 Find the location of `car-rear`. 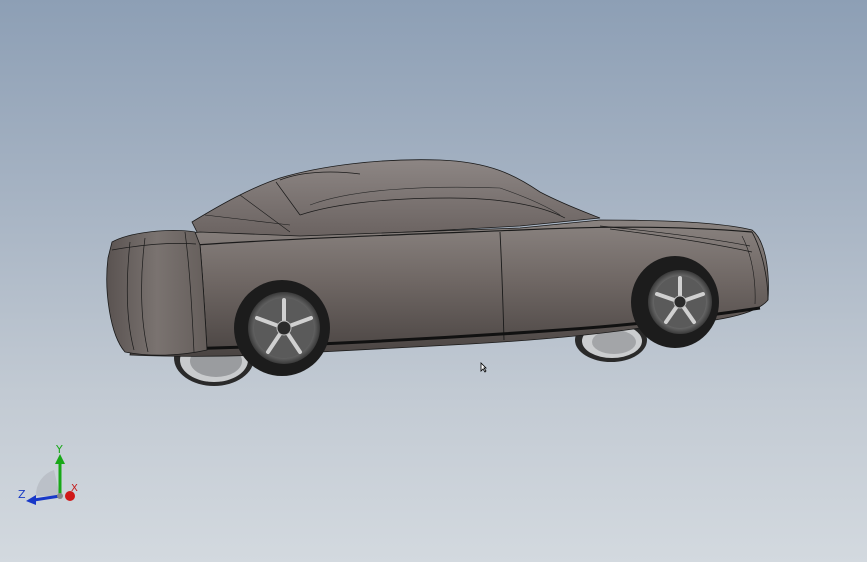

car-rear is located at coordinates (157, 293).